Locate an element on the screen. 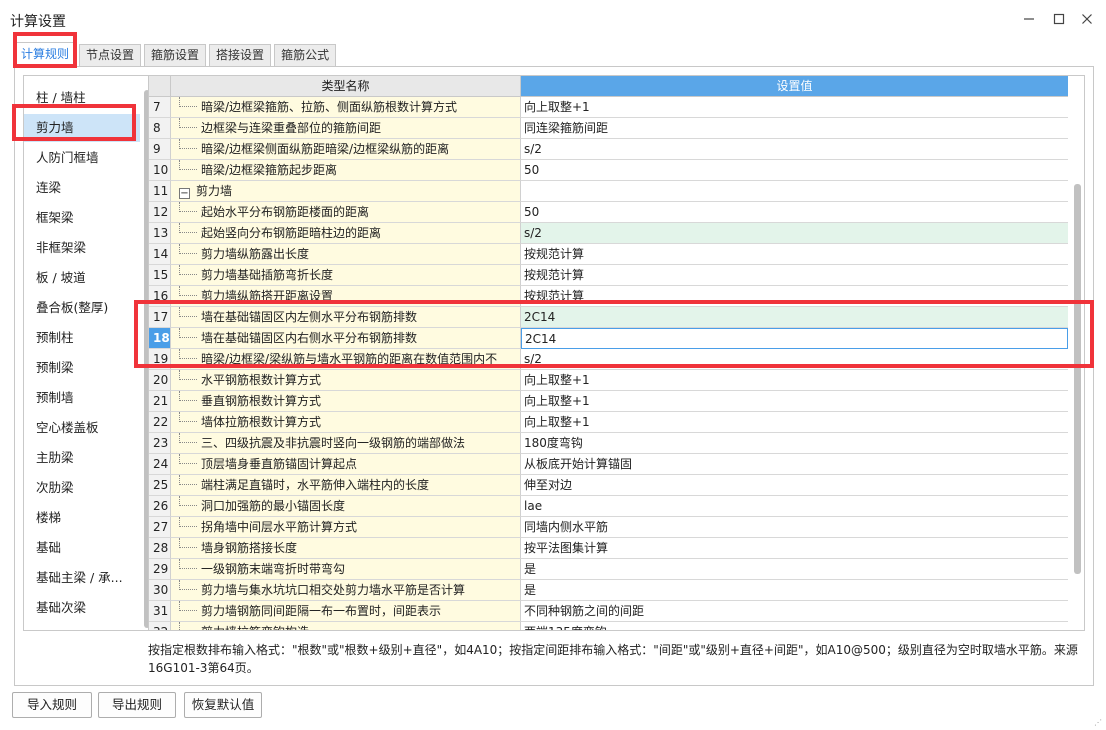  import-rules-button: 导入规则 is located at coordinates (52, 705).